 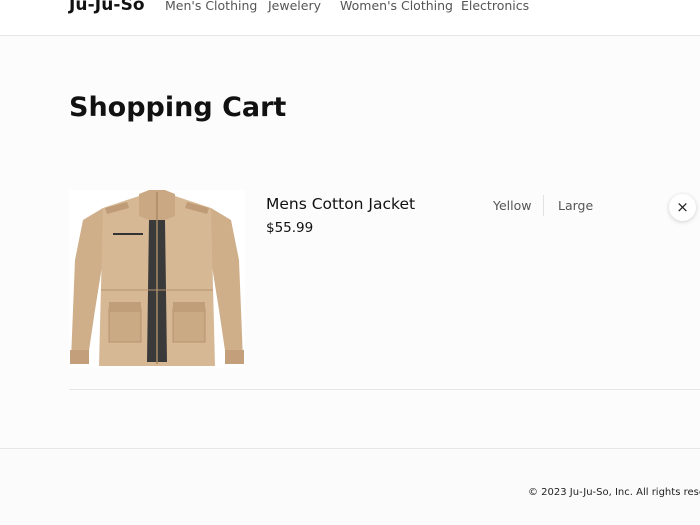 I want to click on jacket-image, so click(x=157, y=278).